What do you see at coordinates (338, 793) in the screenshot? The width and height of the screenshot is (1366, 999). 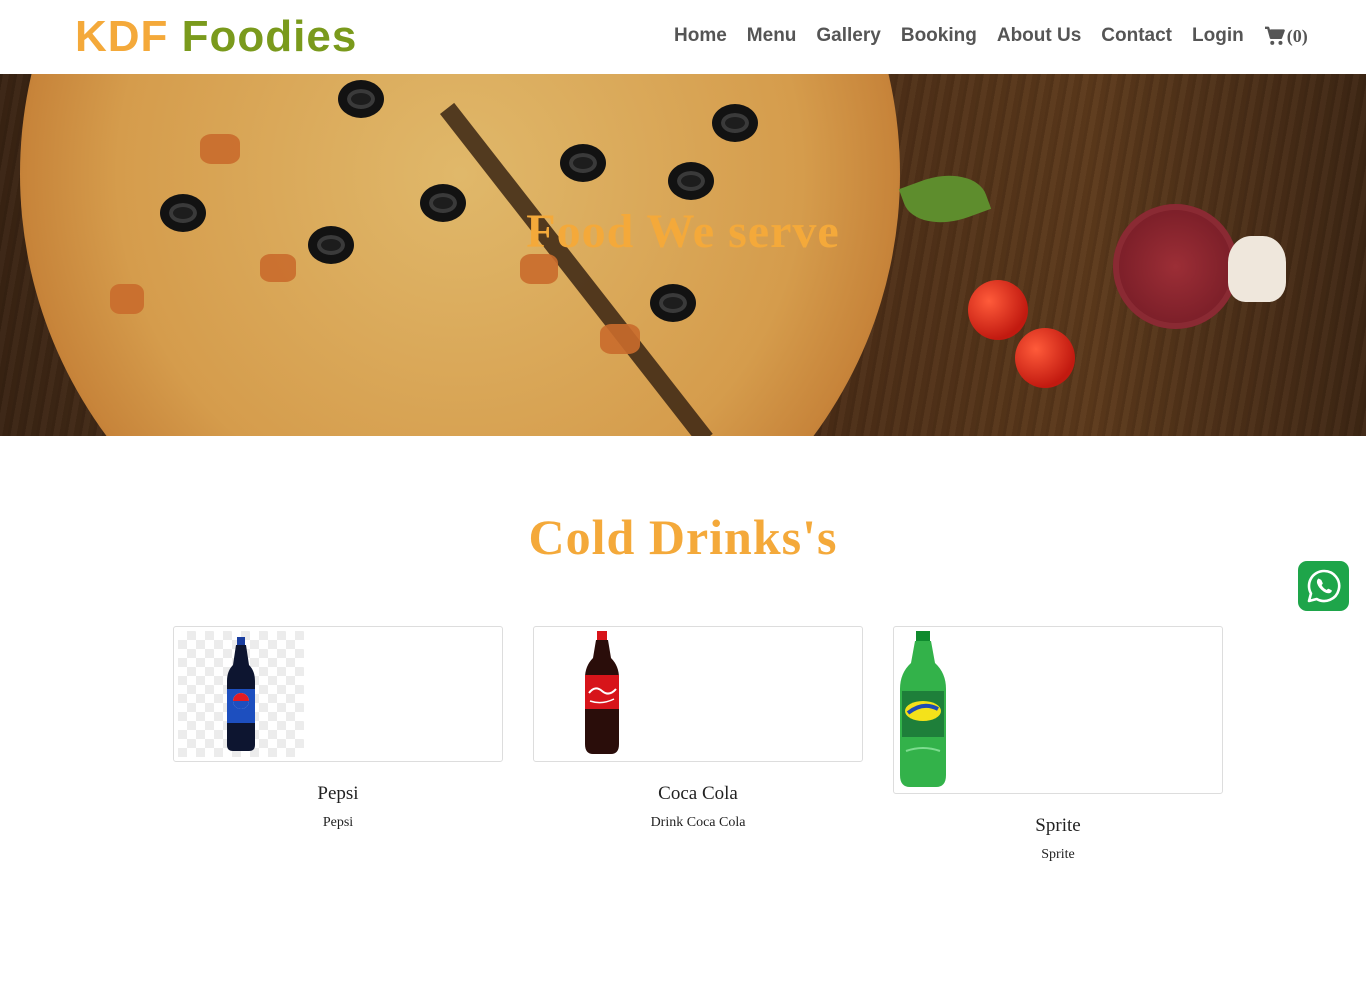 I see `product-name: Pepsi` at bounding box center [338, 793].